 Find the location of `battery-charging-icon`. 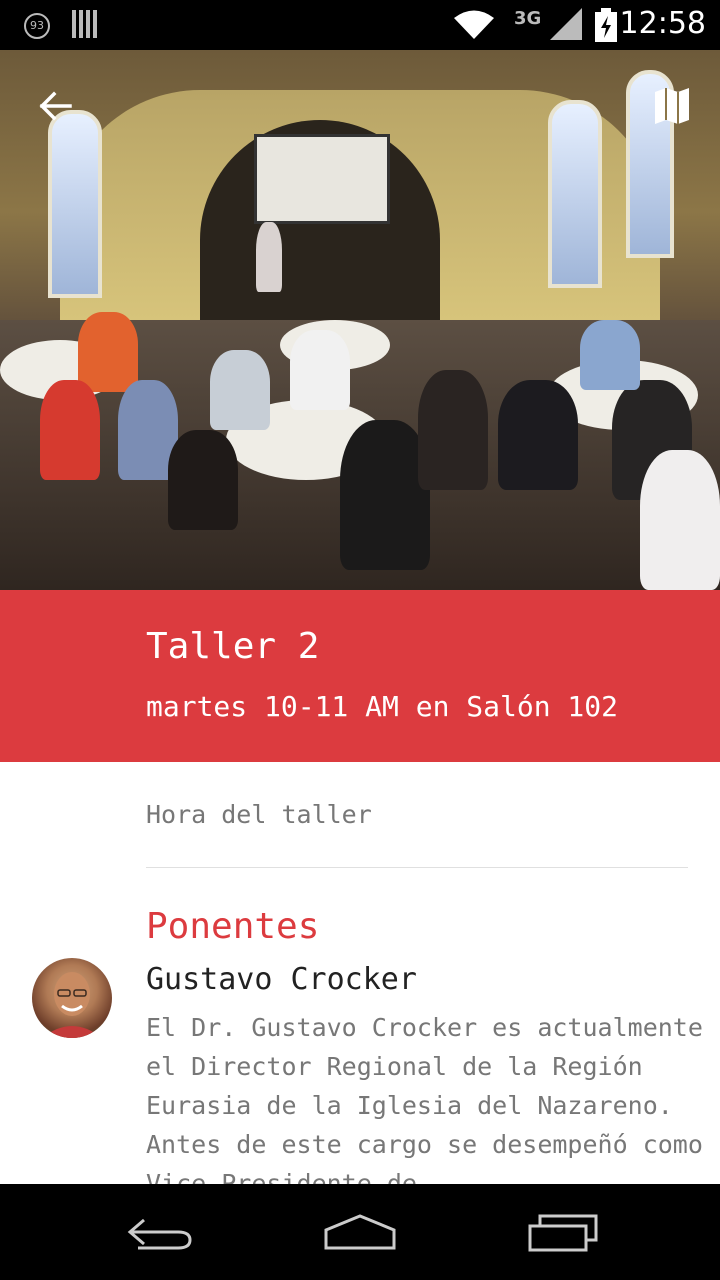

battery-charging-icon is located at coordinates (606, 25).